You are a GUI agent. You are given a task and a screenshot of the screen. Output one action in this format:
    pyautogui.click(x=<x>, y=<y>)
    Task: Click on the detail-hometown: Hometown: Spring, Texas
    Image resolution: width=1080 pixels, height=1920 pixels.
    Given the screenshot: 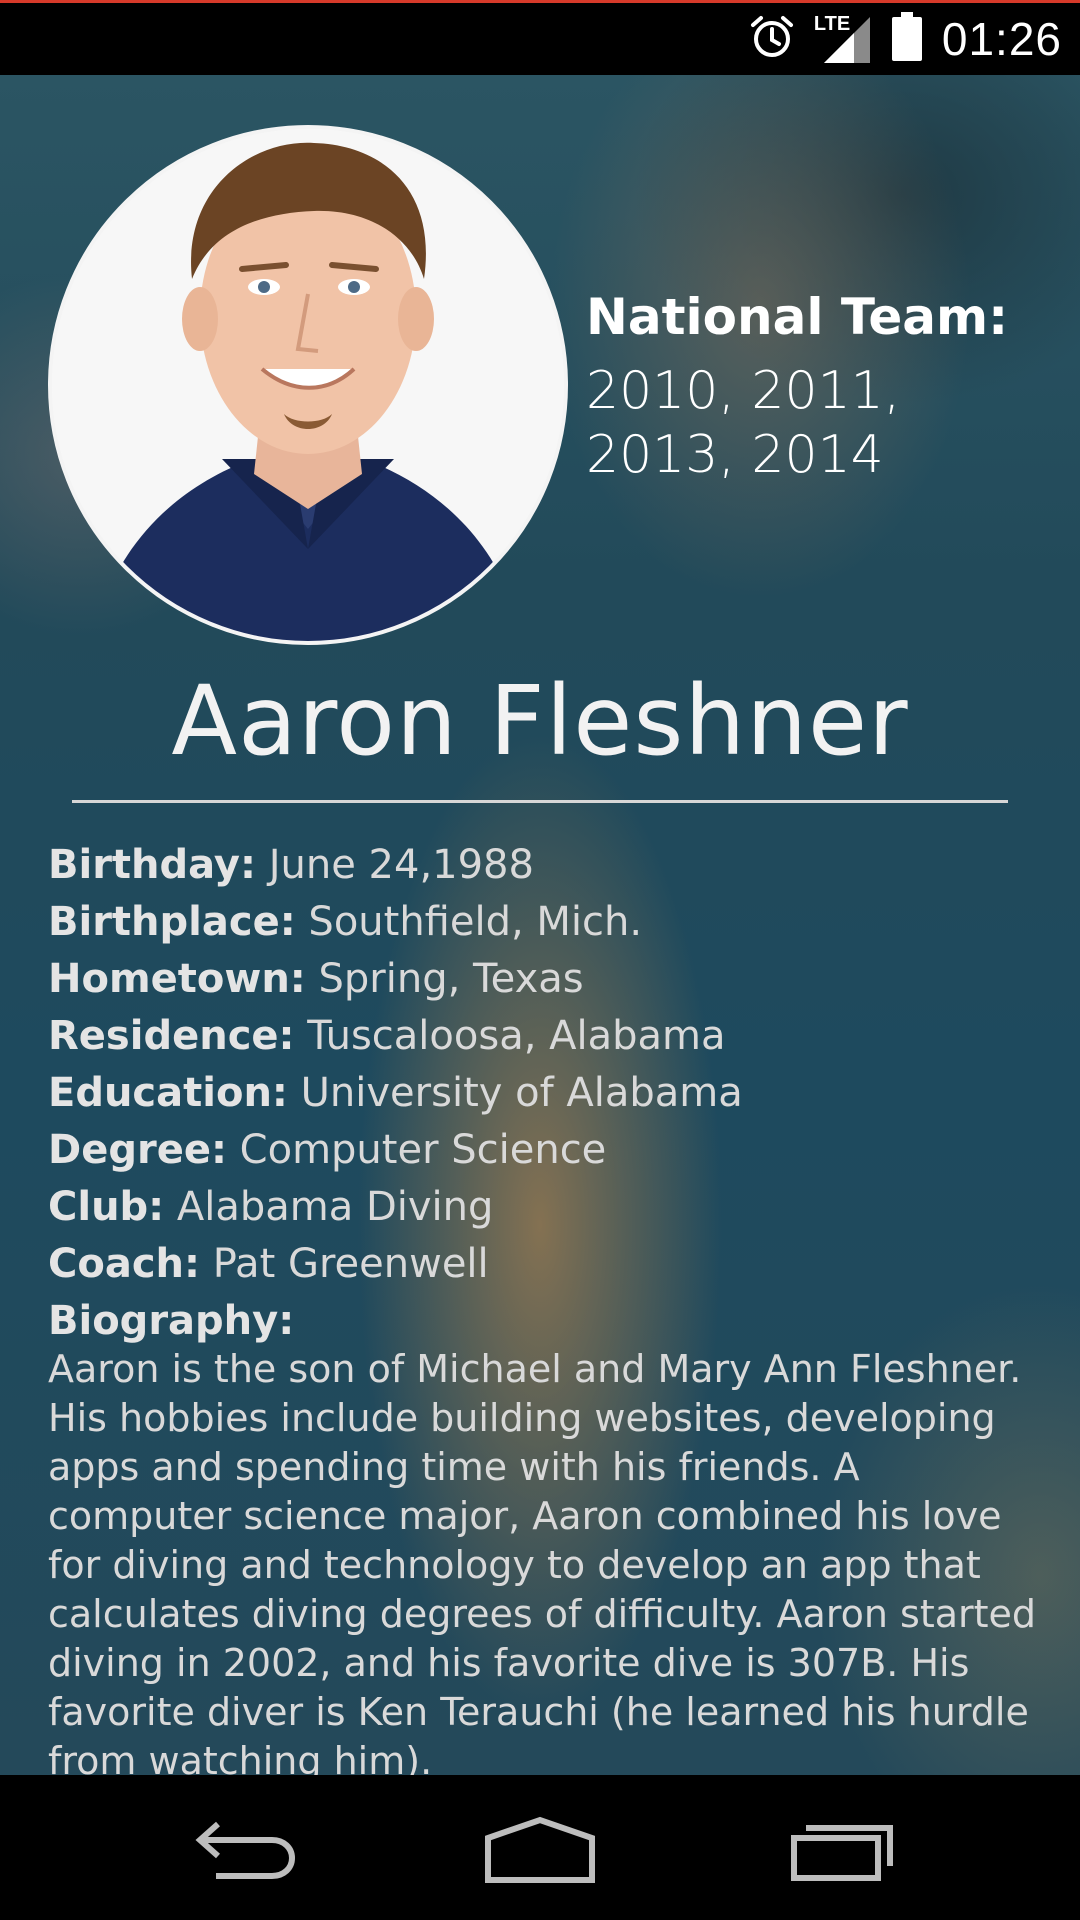 What is the action you would take?
    pyautogui.click(x=548, y=979)
    